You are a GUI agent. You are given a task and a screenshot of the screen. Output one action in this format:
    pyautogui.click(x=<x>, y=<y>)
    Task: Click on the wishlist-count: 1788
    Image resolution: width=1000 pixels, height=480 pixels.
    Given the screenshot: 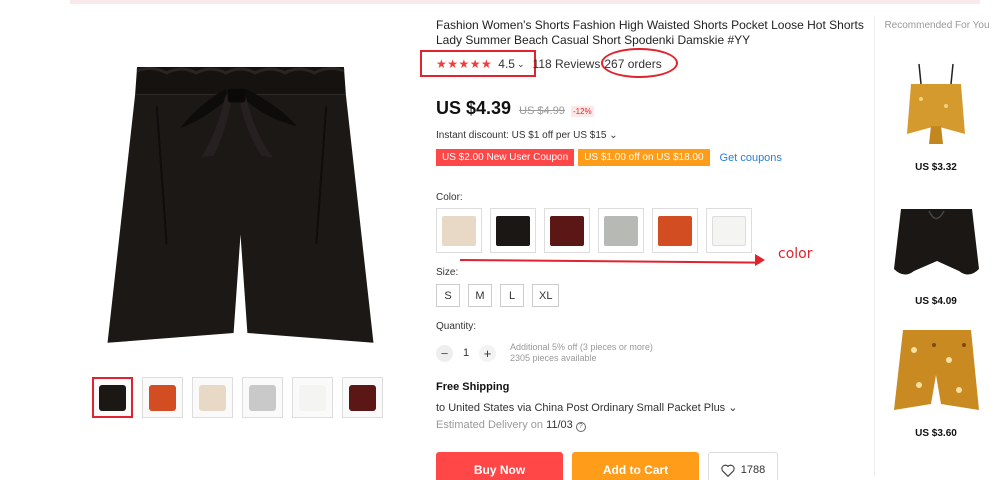 What is the action you would take?
    pyautogui.click(x=753, y=470)
    